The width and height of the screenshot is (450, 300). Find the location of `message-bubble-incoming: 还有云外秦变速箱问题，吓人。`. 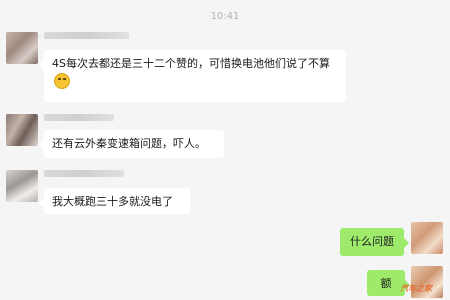

message-bubble-incoming: 还有云外秦变速箱问题，吓人。 is located at coordinates (131, 144).